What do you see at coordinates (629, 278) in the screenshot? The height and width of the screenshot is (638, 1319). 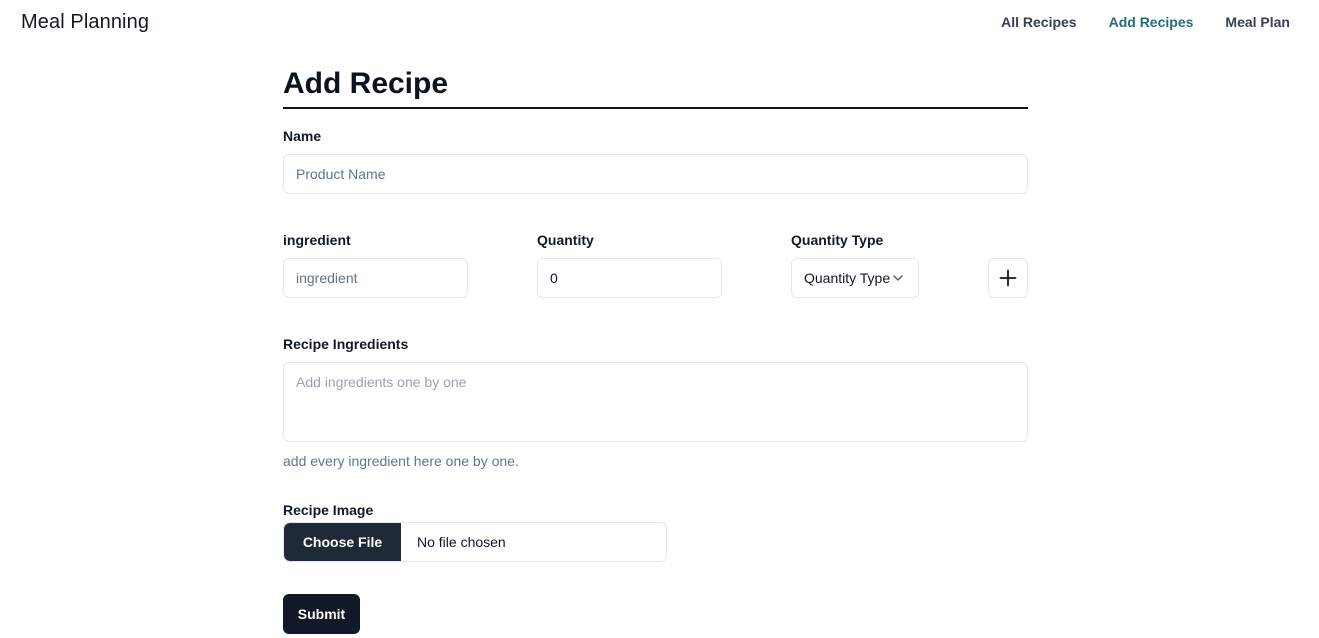 I see `quantity-input` at bounding box center [629, 278].